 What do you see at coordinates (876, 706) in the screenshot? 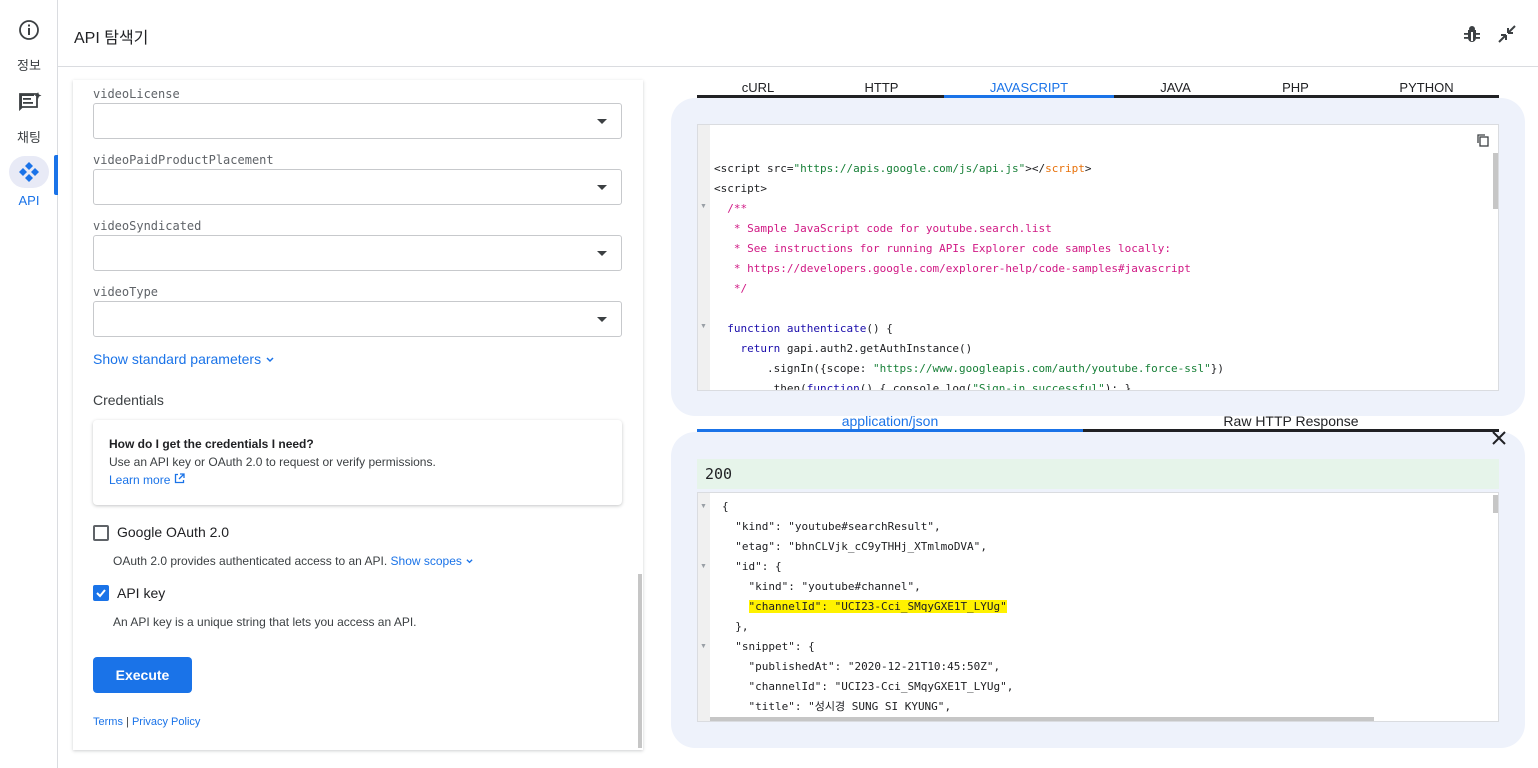
I see `json-value: "성시경 SUNG SI KYUNG"` at bounding box center [876, 706].